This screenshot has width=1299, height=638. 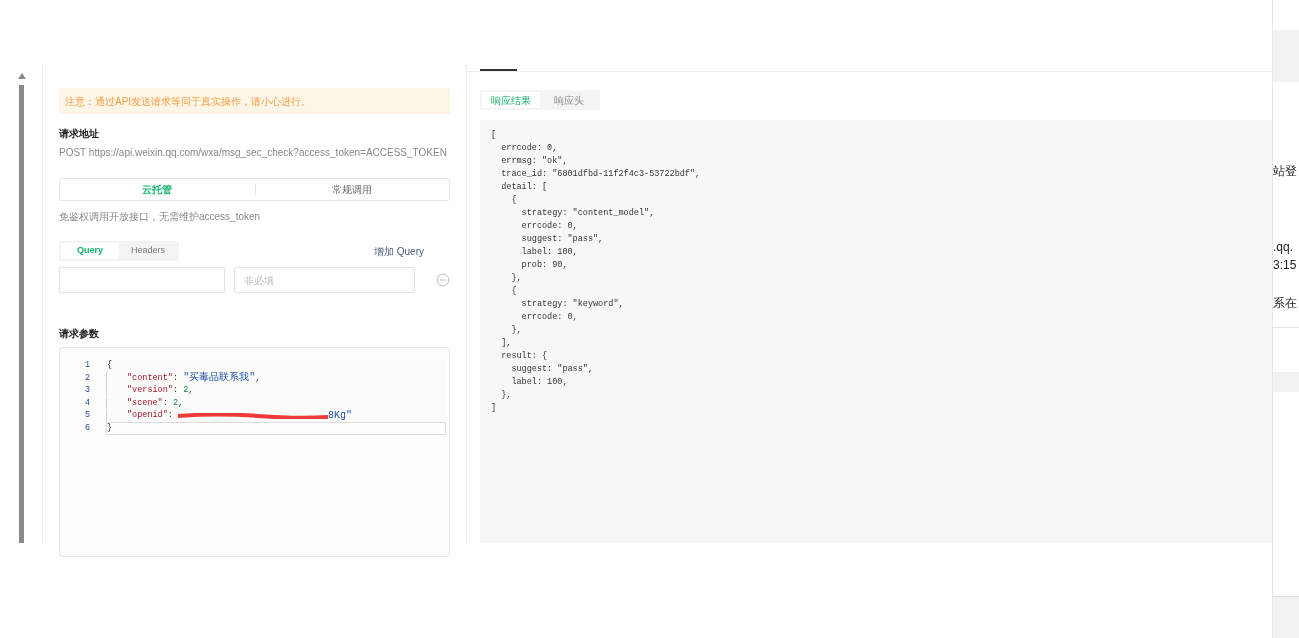 What do you see at coordinates (600, 174) in the screenshot?
I see `response-line: trace_id: "6801dfbd-11f2f4c3-53722bdf",` at bounding box center [600, 174].